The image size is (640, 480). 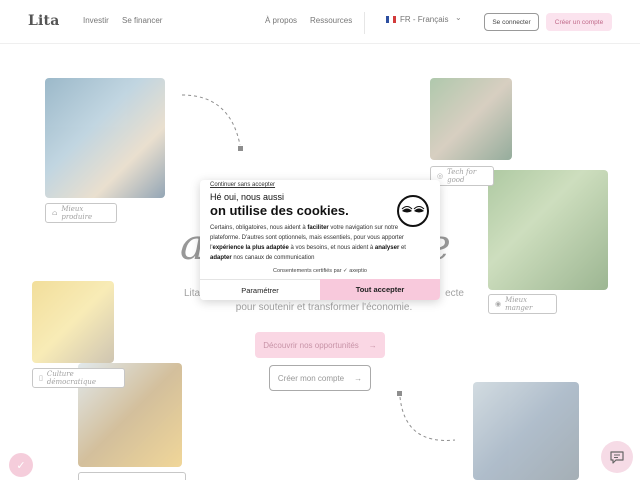 What do you see at coordinates (498, 304) in the screenshot?
I see `plate-icon: ◉` at bounding box center [498, 304].